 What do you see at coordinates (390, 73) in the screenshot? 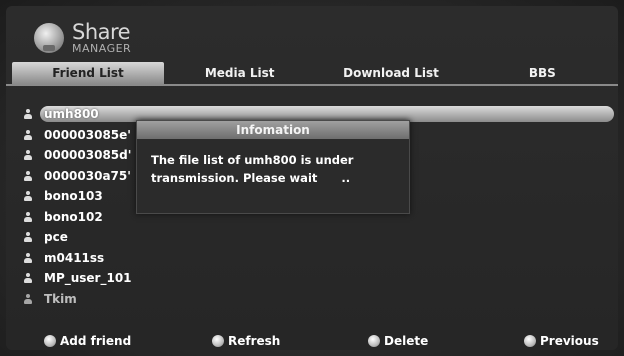
I see `tab-download-list: Download List` at bounding box center [390, 73].